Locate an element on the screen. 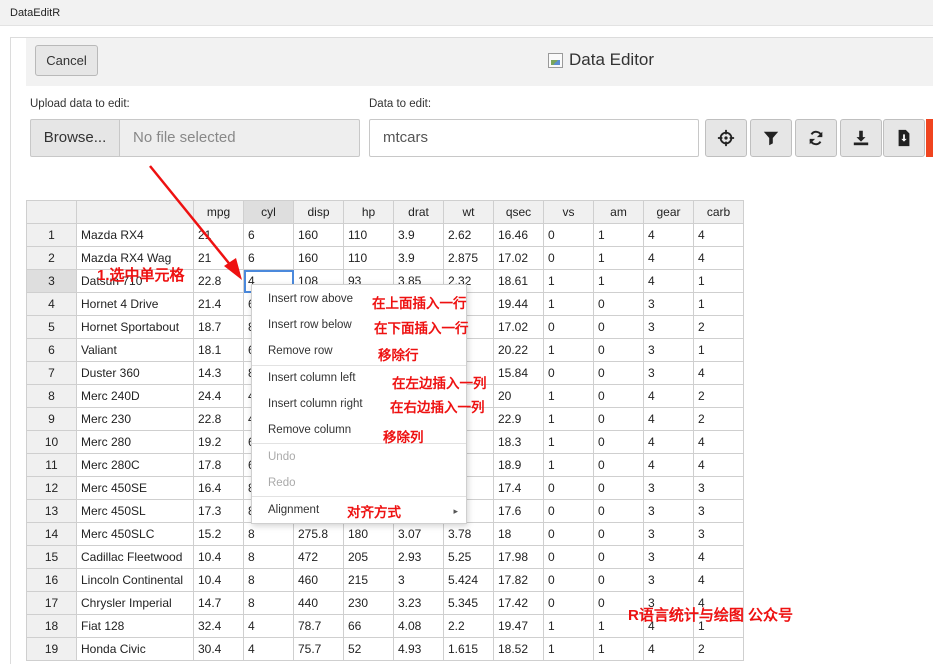 The image size is (933, 664). column-header-disp: disp is located at coordinates (318, 212).